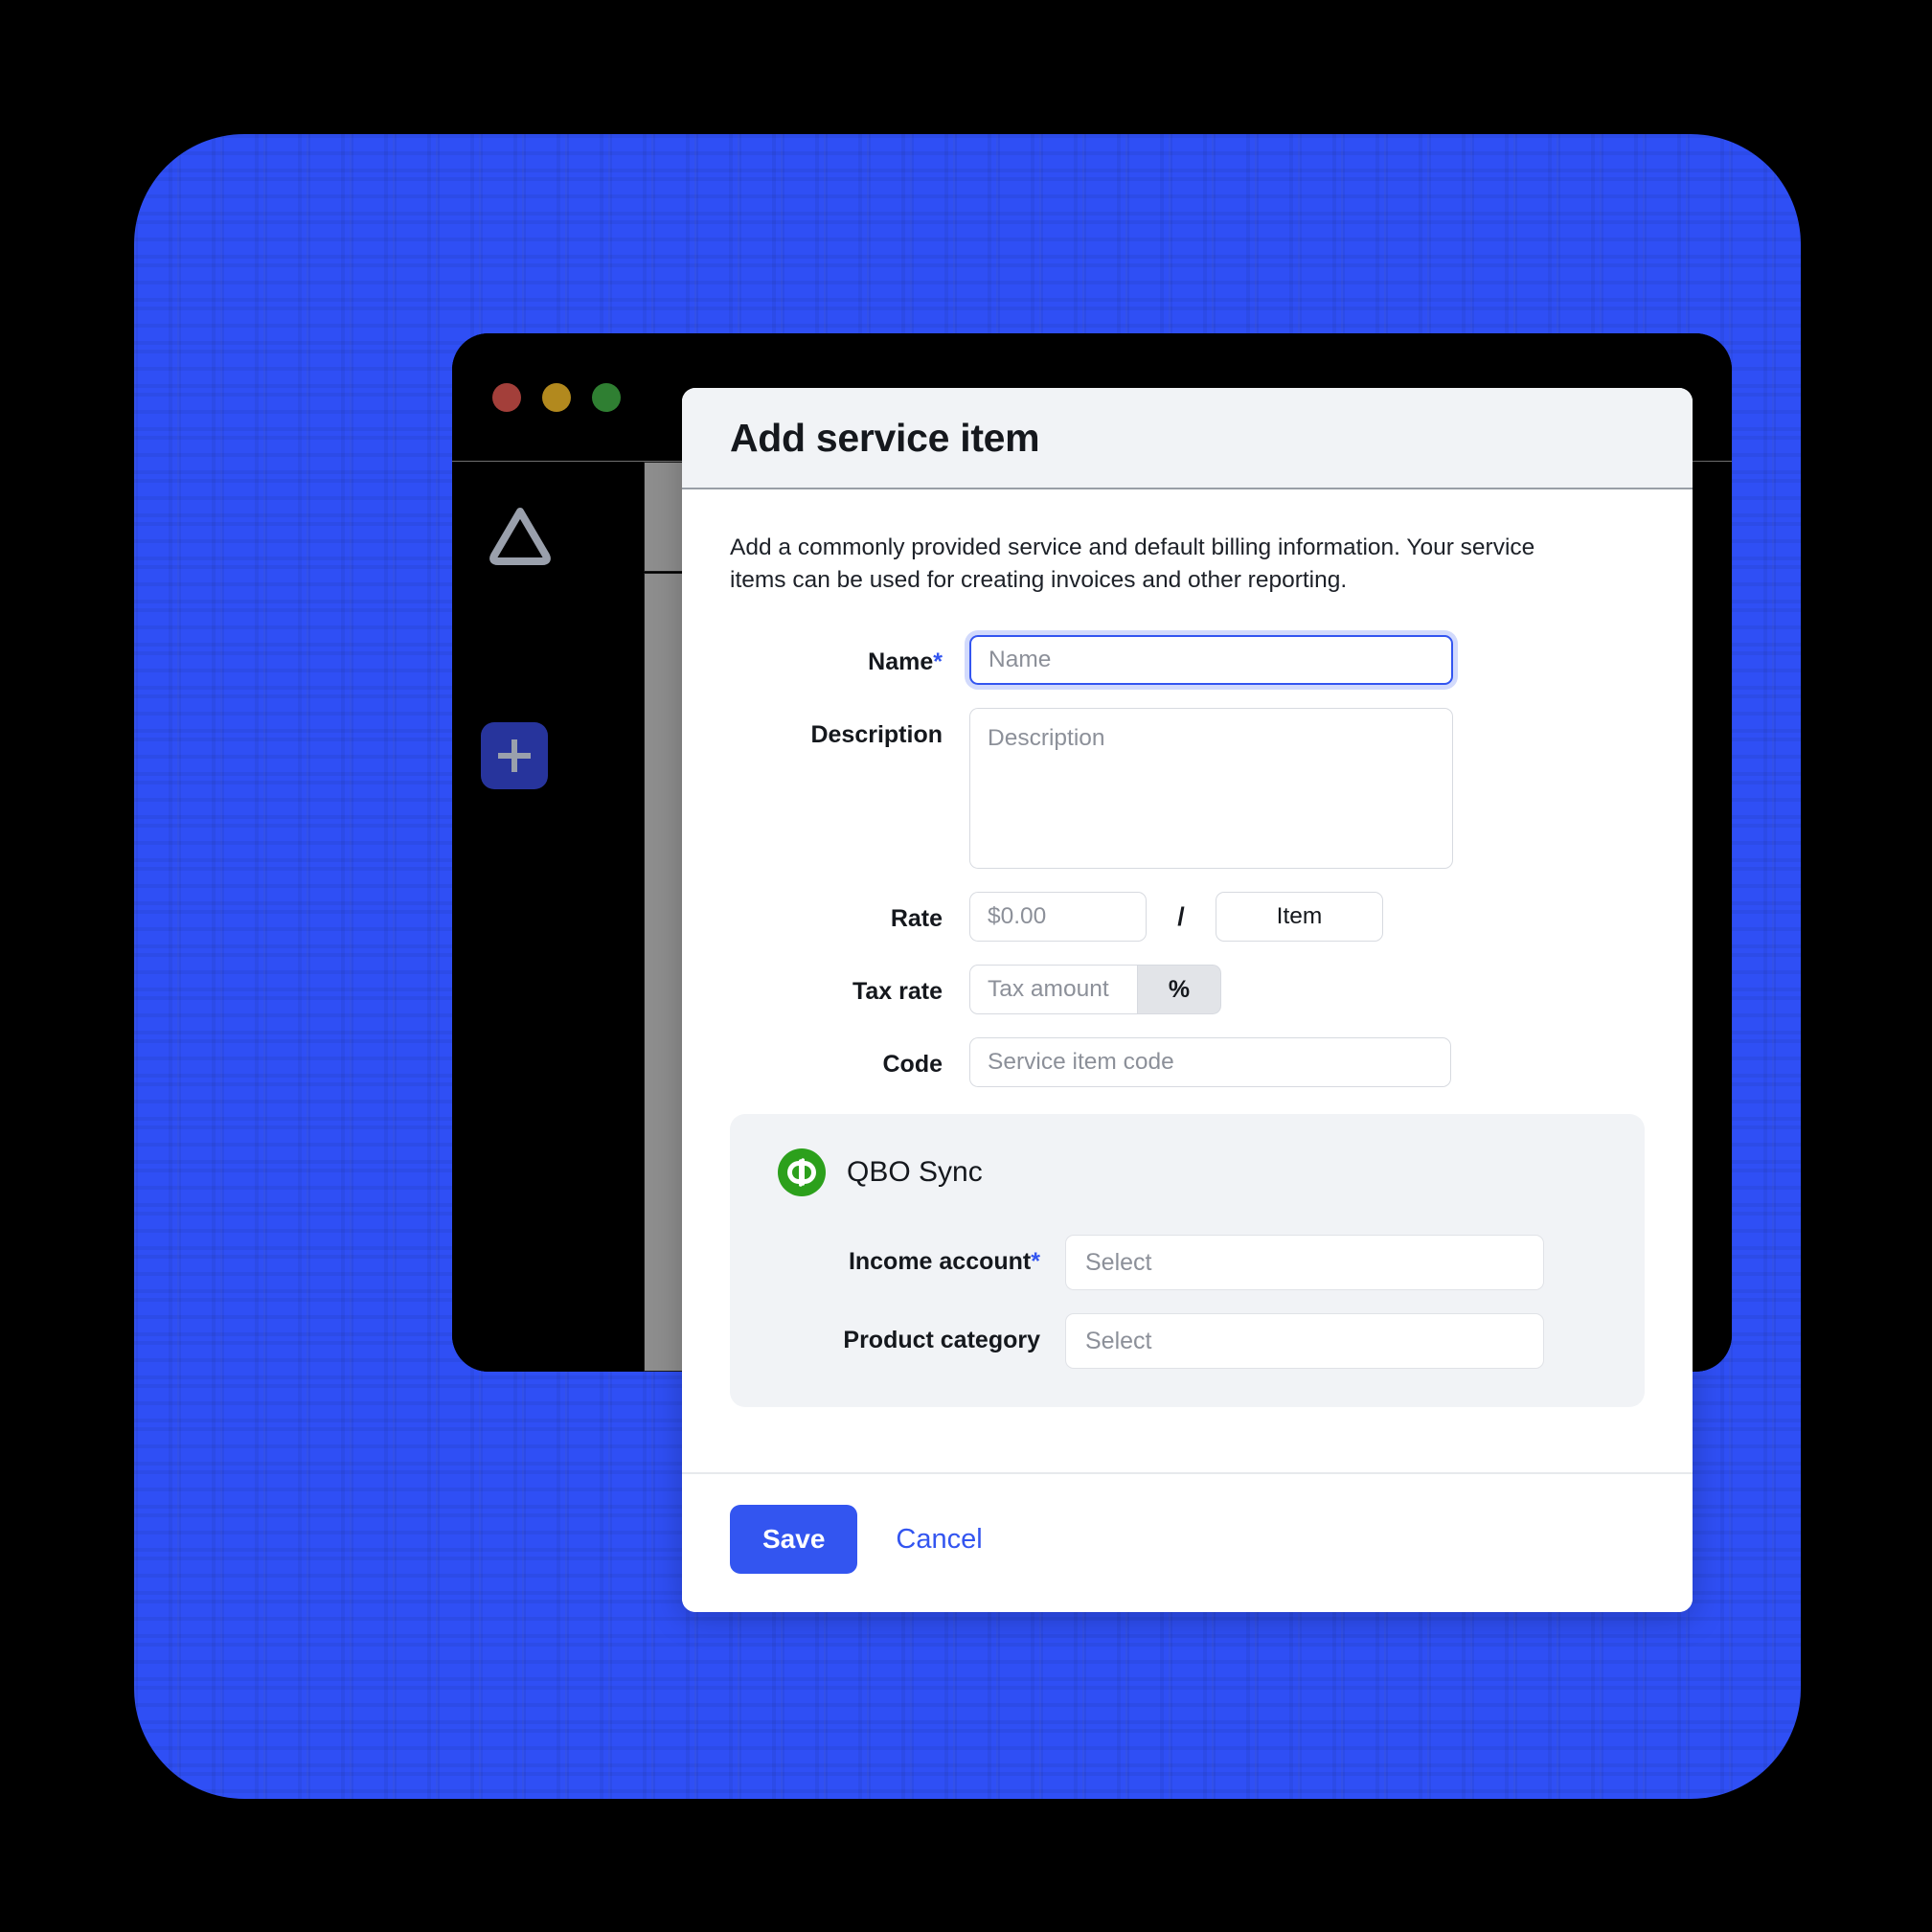 The height and width of the screenshot is (1932, 1932). What do you see at coordinates (1211, 788) in the screenshot?
I see `description-input` at bounding box center [1211, 788].